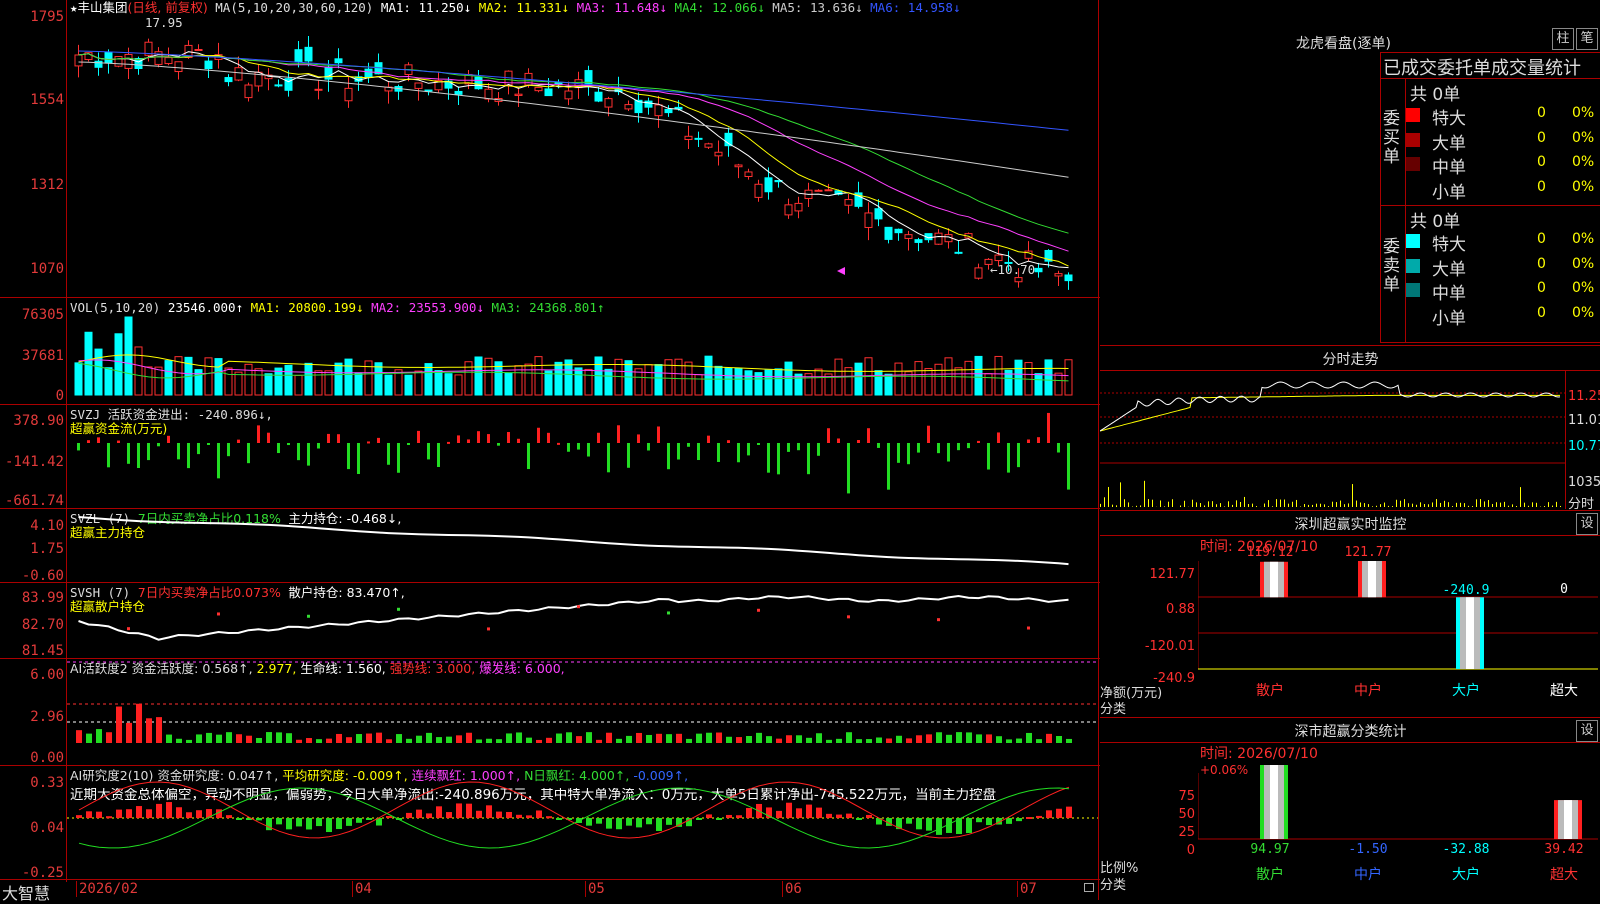 The height and width of the screenshot is (904, 1600). Describe the element at coordinates (792, 889) in the screenshot. I see `date-tick-4: 06` at that location.